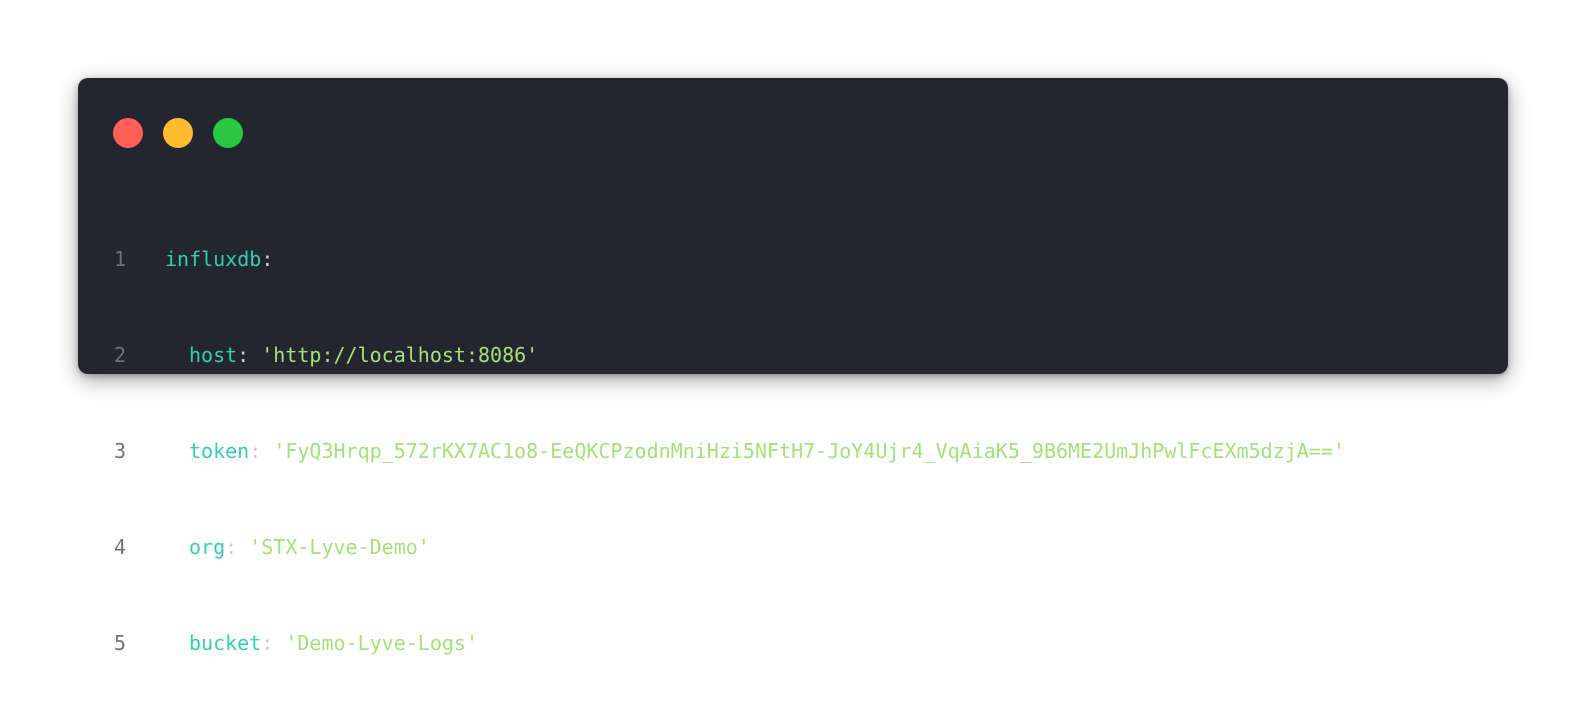 The height and width of the screenshot is (723, 1586). I want to click on line-number: 2, so click(120, 355).